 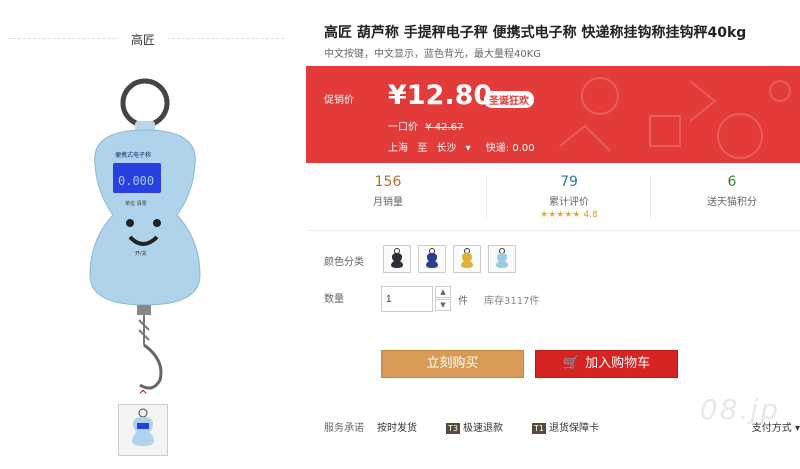 I want to click on color-swatch-yellow, so click(x=467, y=259).